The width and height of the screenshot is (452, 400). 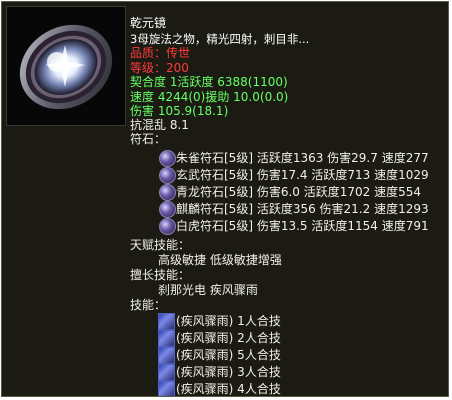 What do you see at coordinates (302, 209) in the screenshot?
I see `rune-item: 麒麟符石[5级] 活跃度356 伤害21.2 速度1293` at bounding box center [302, 209].